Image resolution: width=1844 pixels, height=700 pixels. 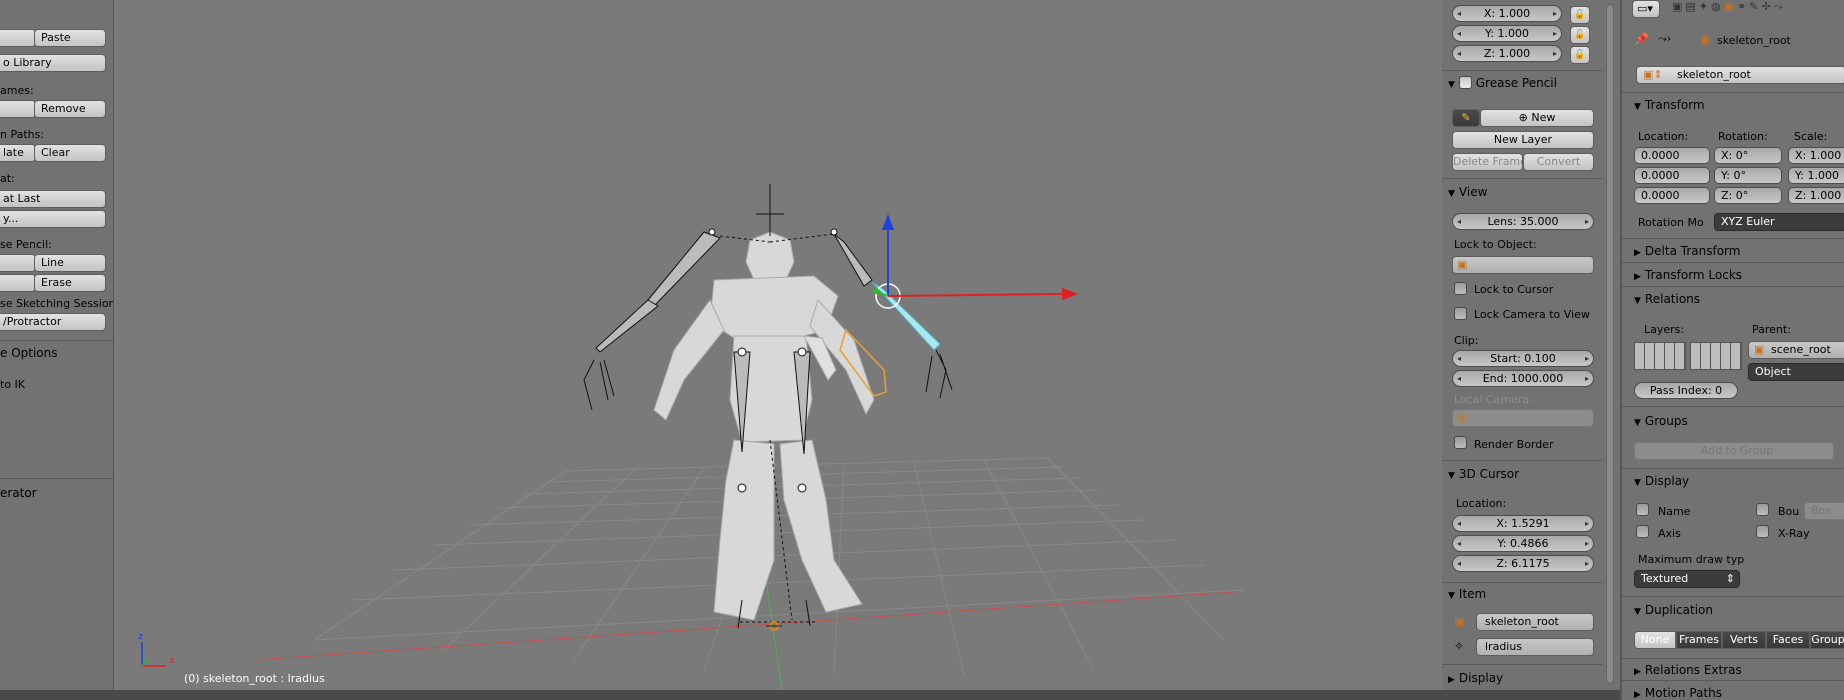 What do you see at coordinates (1688, 275) in the screenshot?
I see `transform-locks-header: ▶ Transform Locks` at bounding box center [1688, 275].